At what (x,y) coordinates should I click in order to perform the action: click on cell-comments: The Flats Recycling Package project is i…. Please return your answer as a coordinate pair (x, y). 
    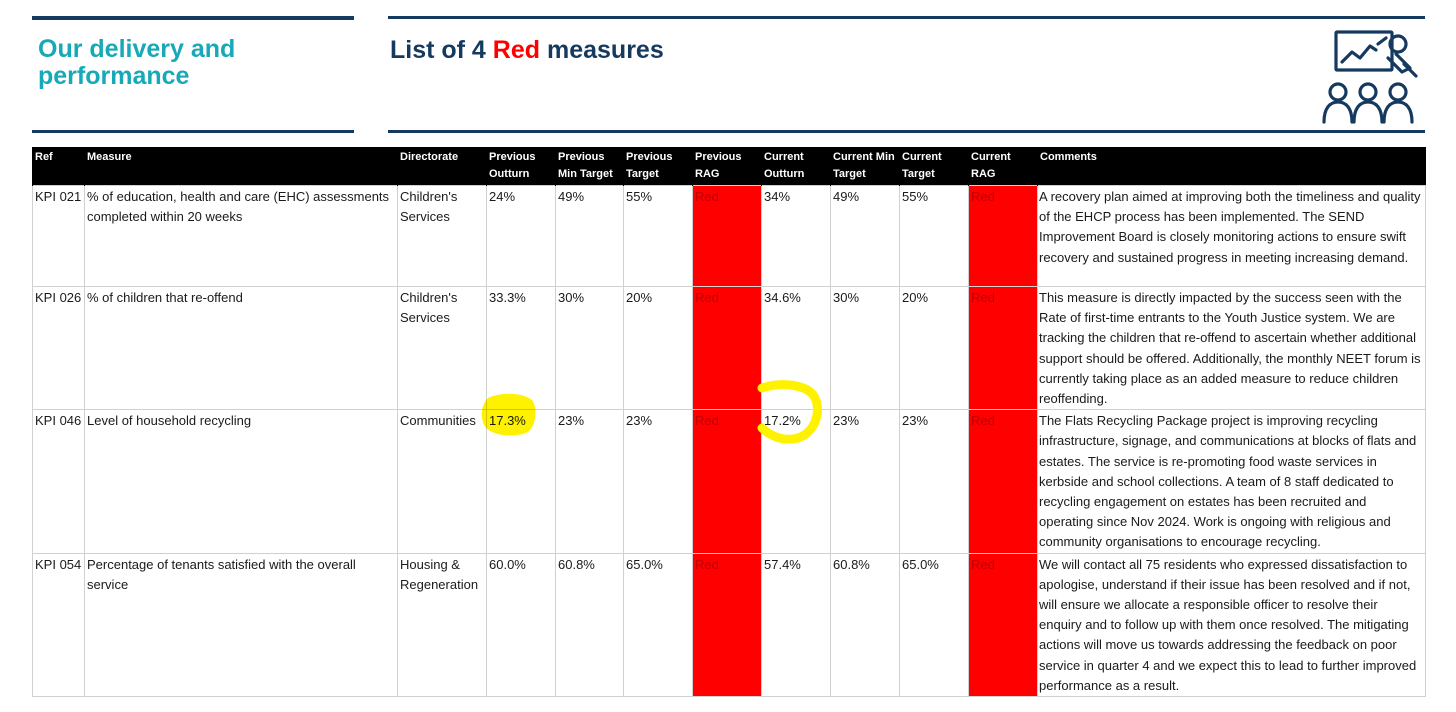
    Looking at the image, I should click on (1231, 481).